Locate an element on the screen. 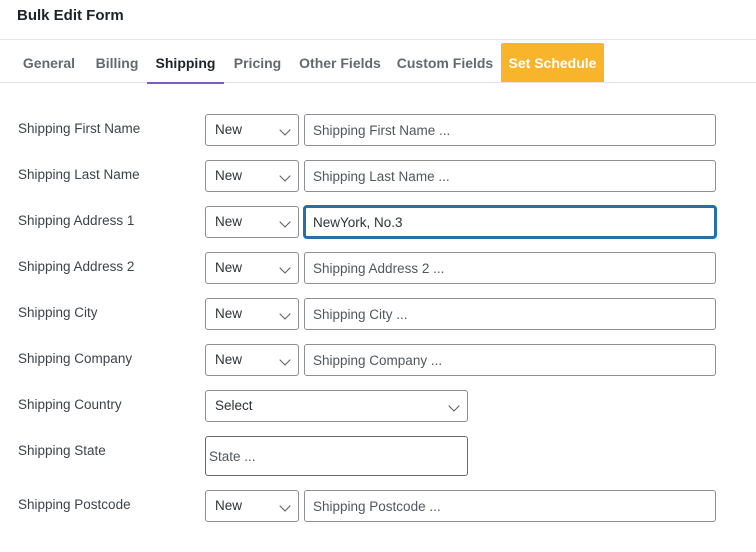  tab-billing: Billing is located at coordinates (117, 63).